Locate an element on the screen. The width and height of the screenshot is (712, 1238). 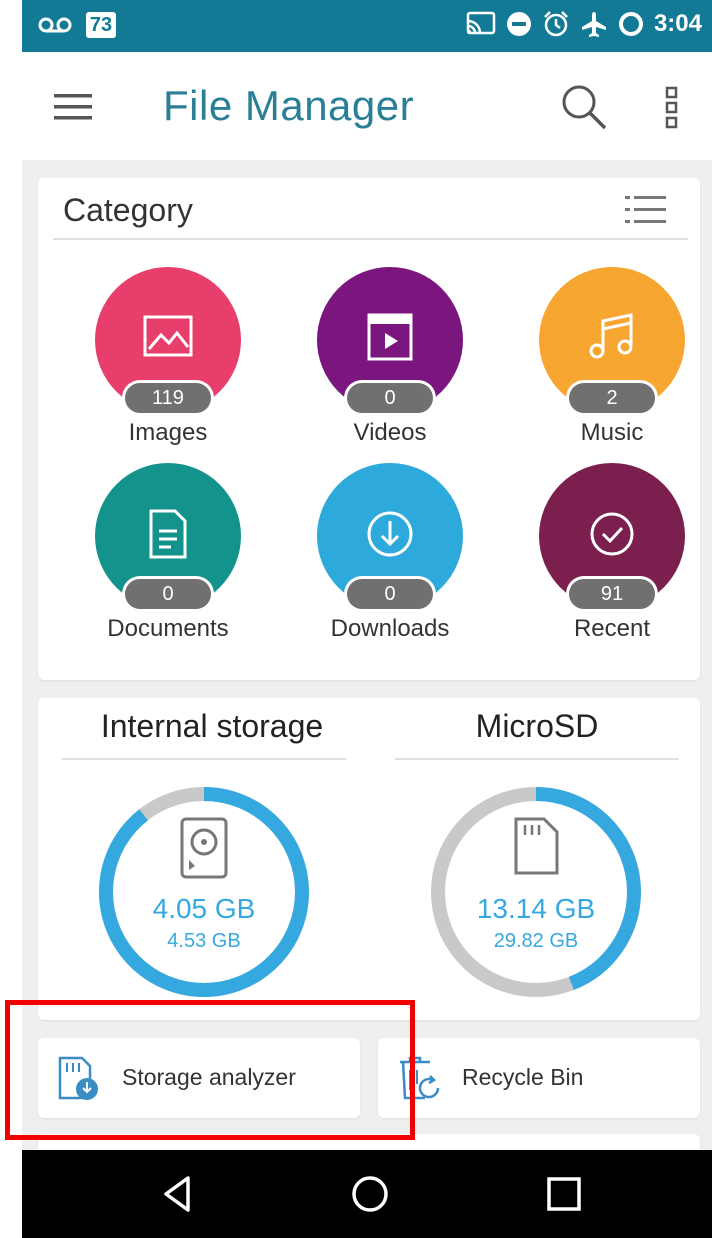
music-icon is located at coordinates (611, 336).